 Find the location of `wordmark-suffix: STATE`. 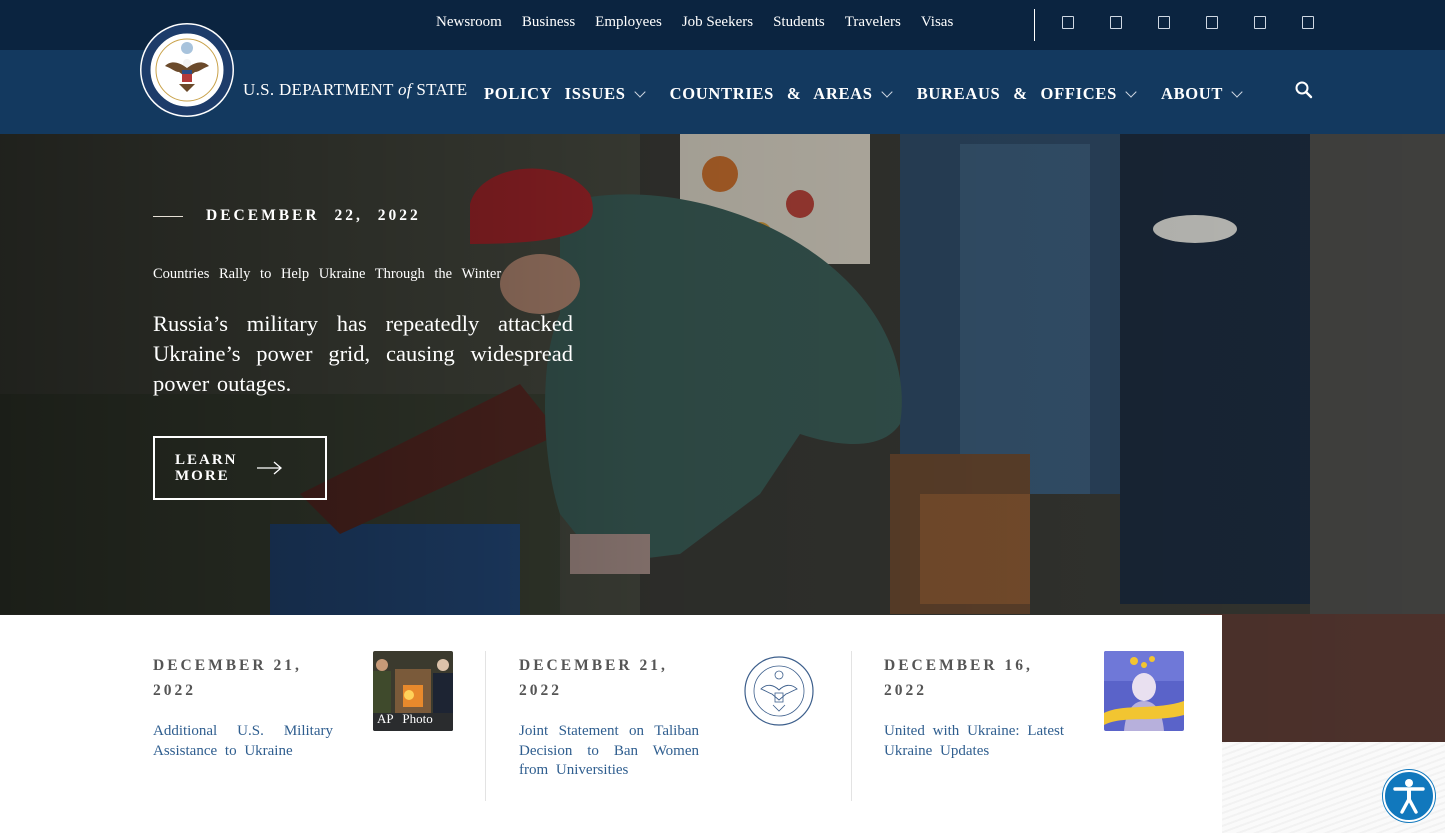

wordmark-suffix: STATE is located at coordinates (442, 89).